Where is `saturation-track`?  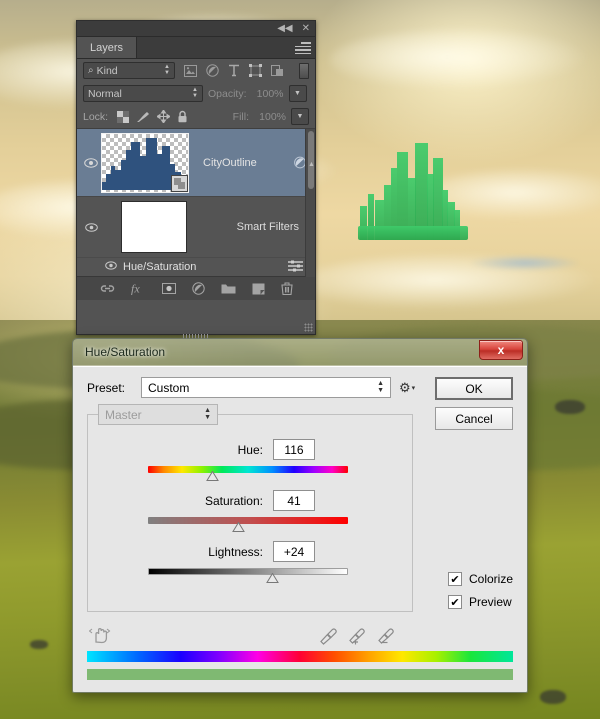
saturation-track is located at coordinates (248, 524).